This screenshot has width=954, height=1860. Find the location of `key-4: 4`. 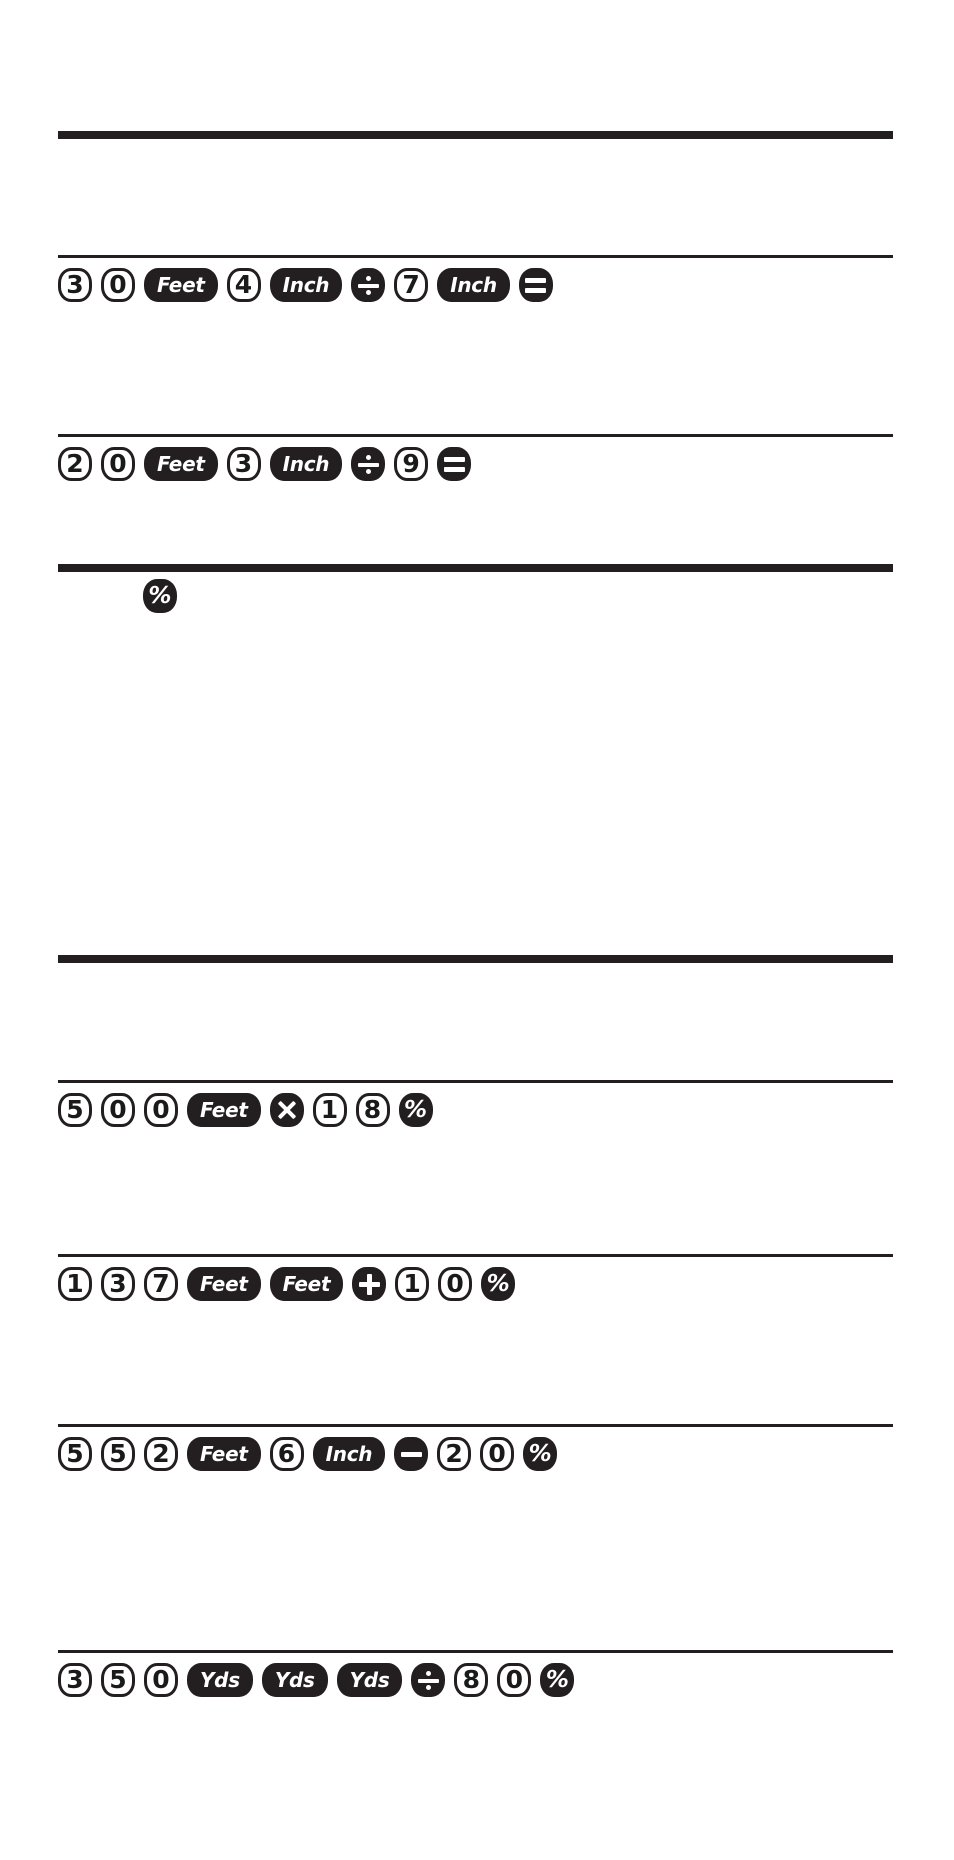

key-4: 4 is located at coordinates (243, 285).